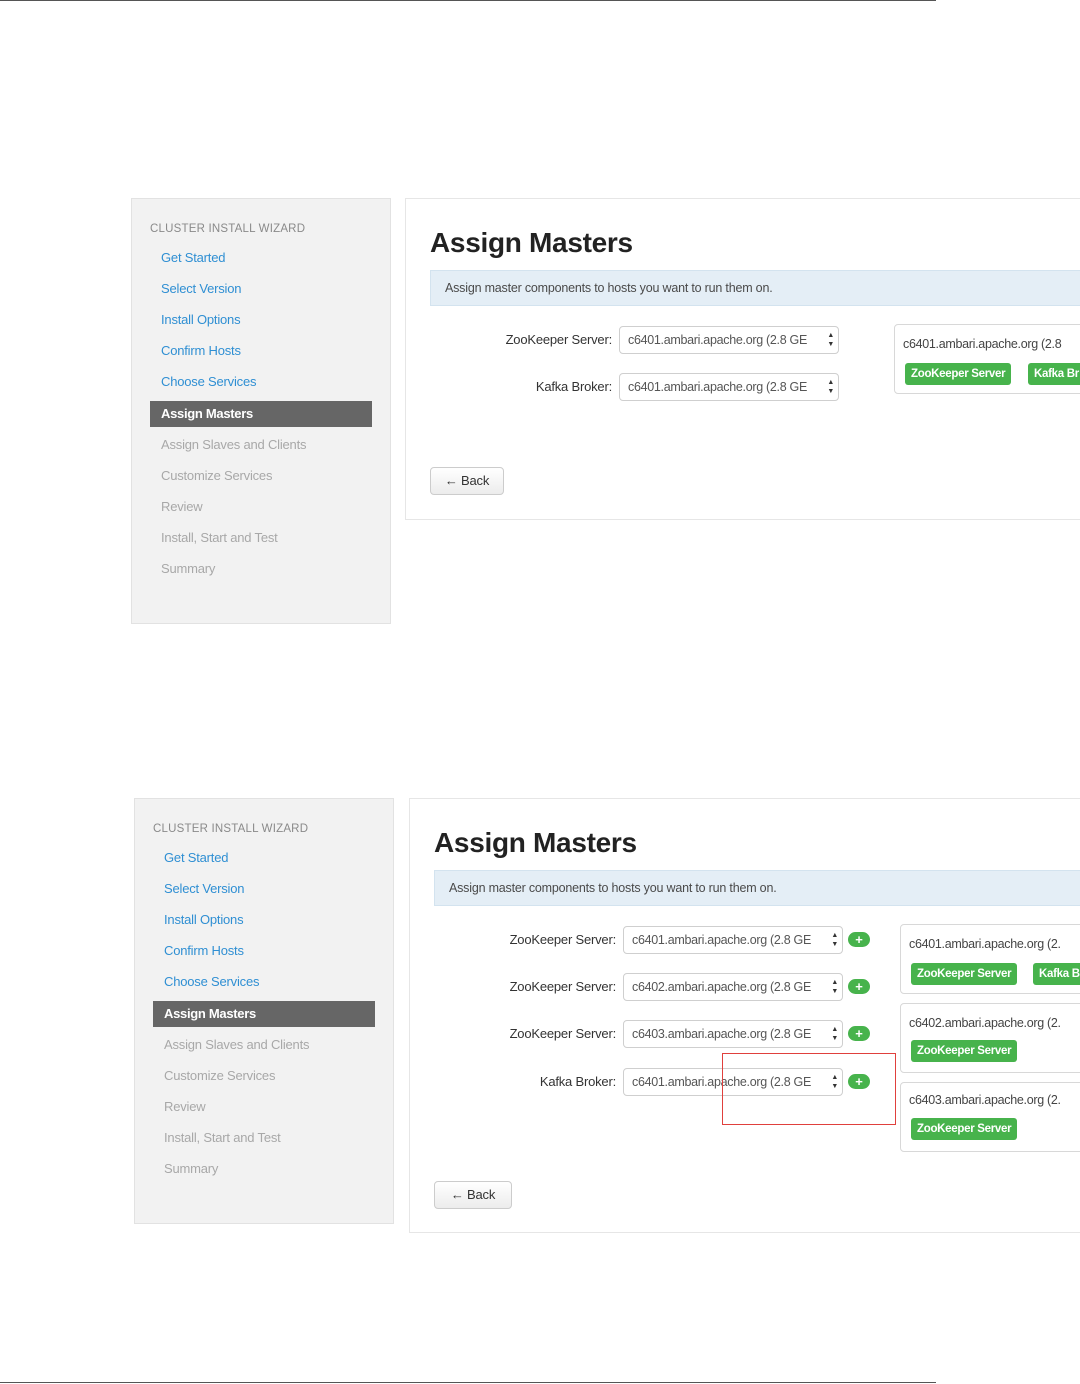 Image resolution: width=1080 pixels, height=1384 pixels. I want to click on host-select: c6403.ambari.apache.org (2.8 GE ▲ ▼, so click(733, 1034).